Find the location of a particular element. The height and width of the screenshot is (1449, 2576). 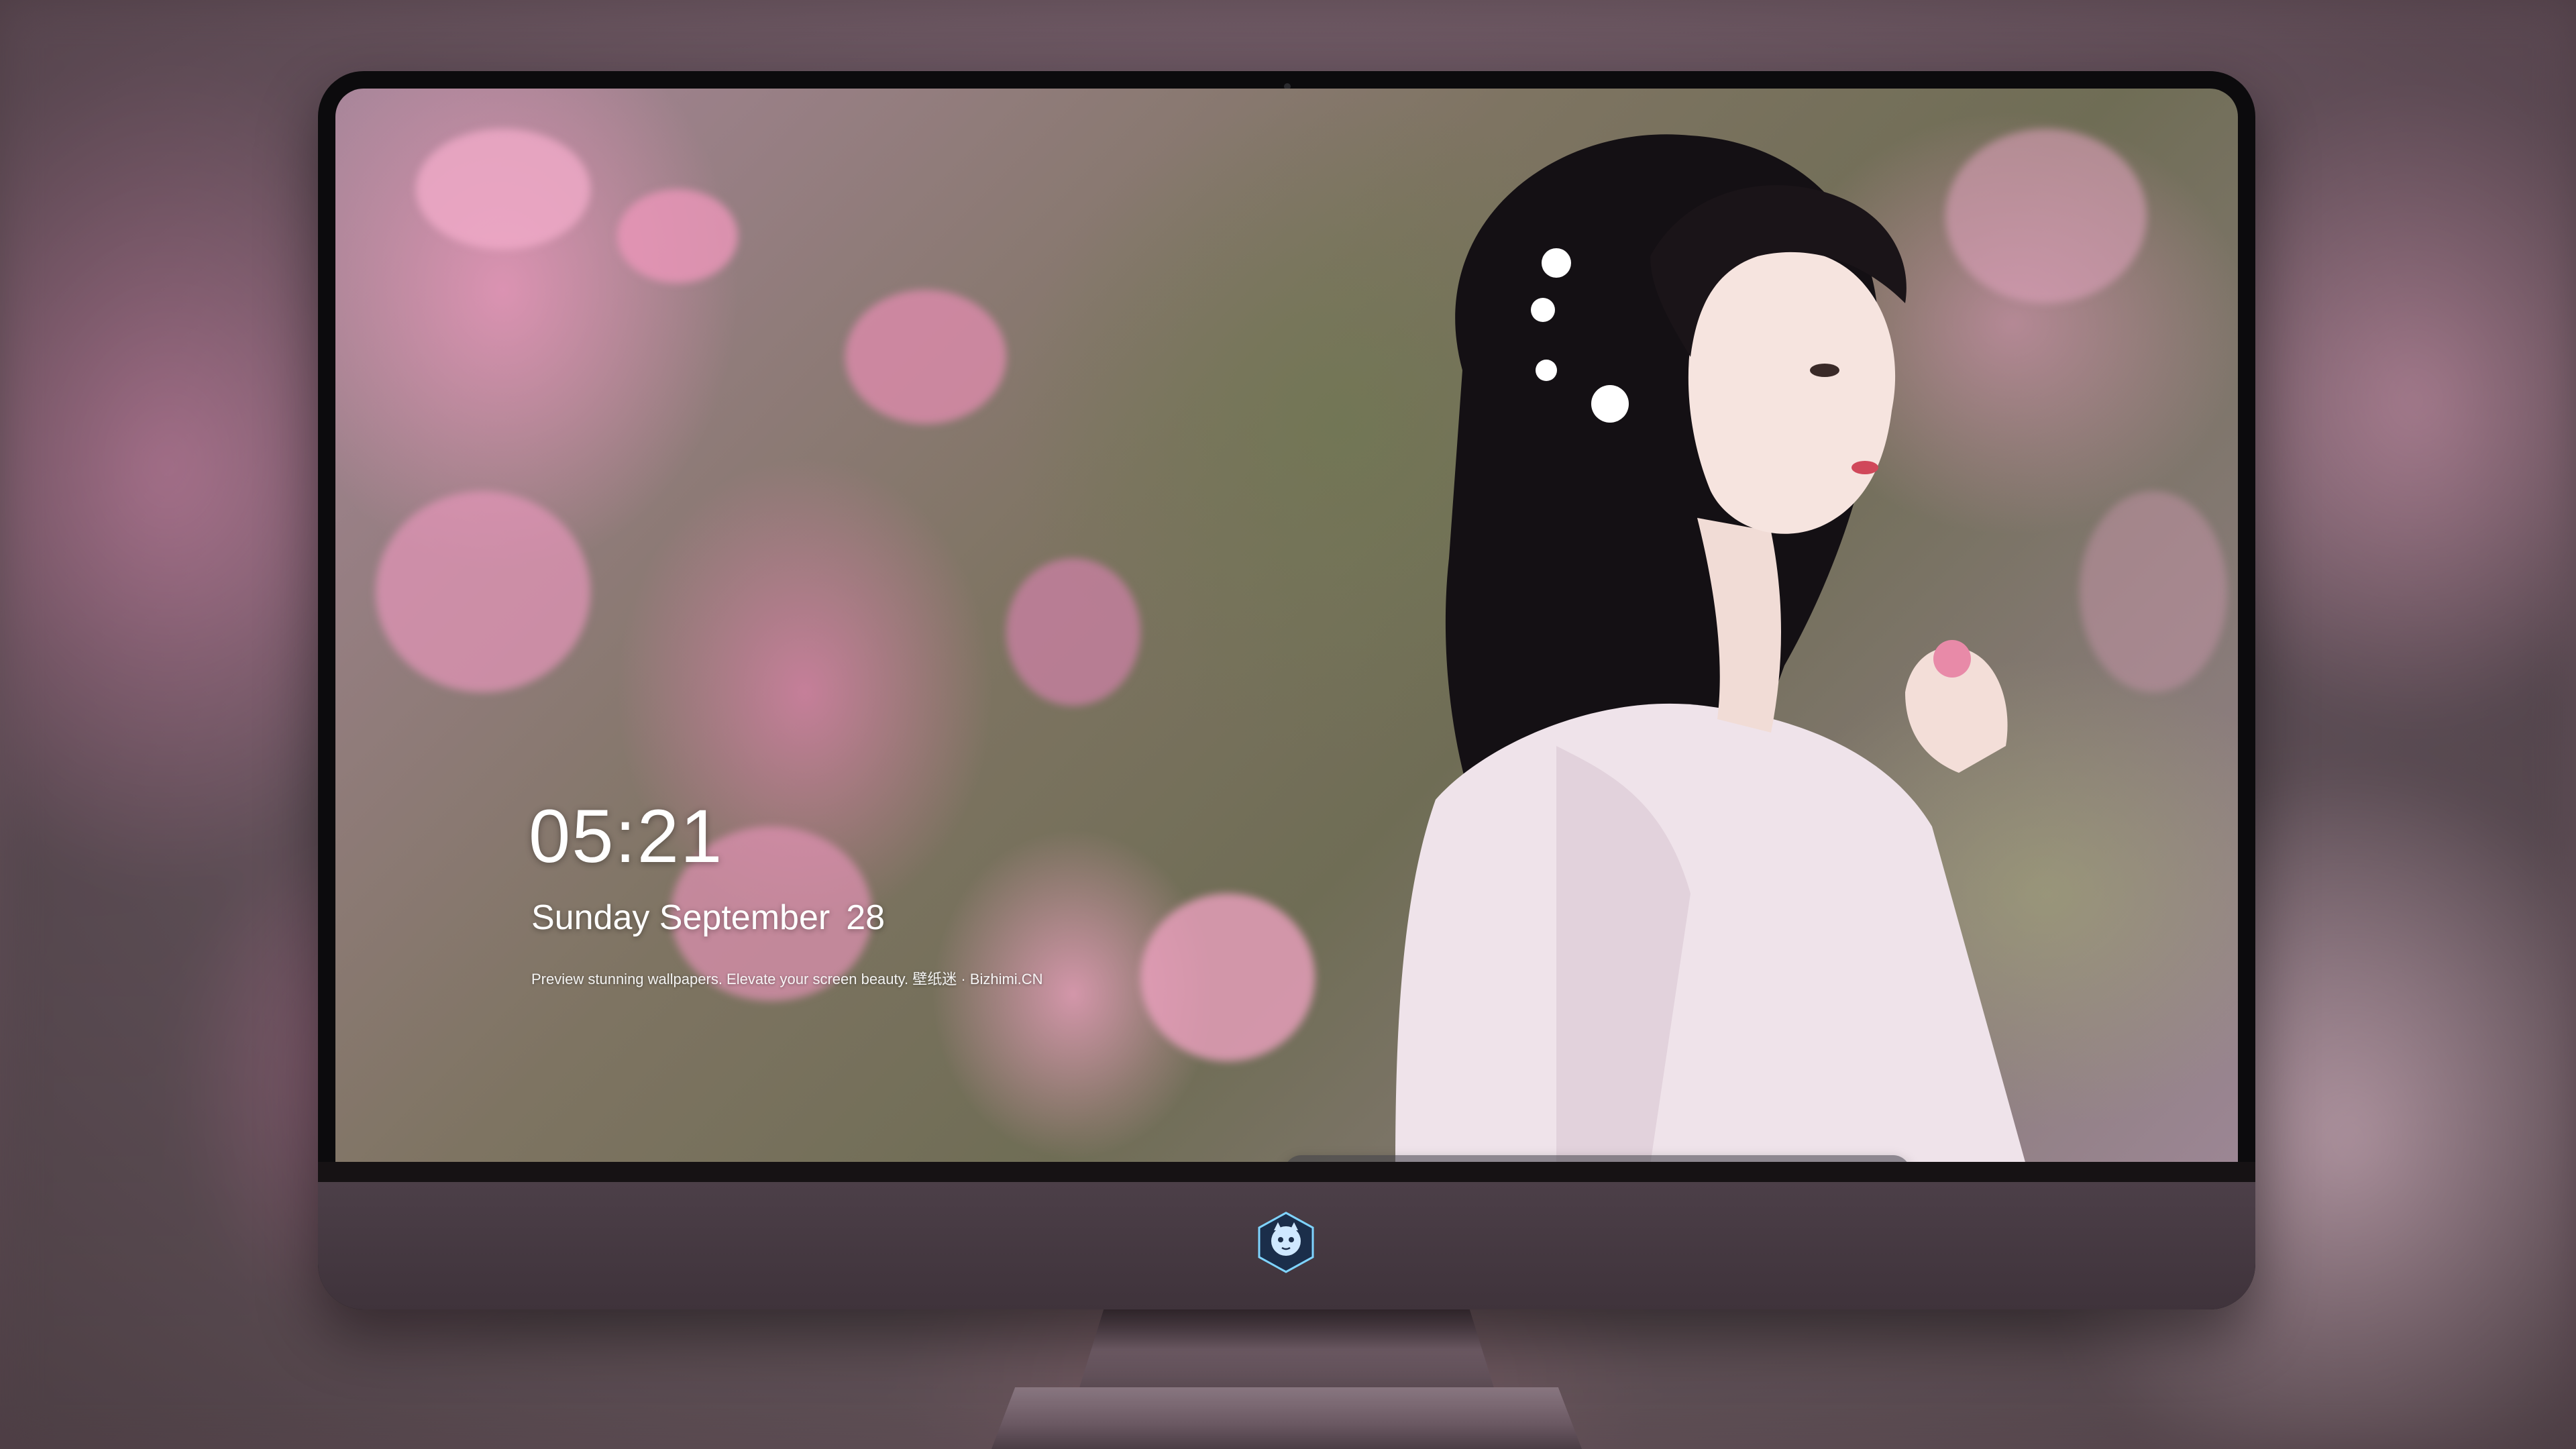

lock-screen-date: Sunday September 28 is located at coordinates (708, 918).